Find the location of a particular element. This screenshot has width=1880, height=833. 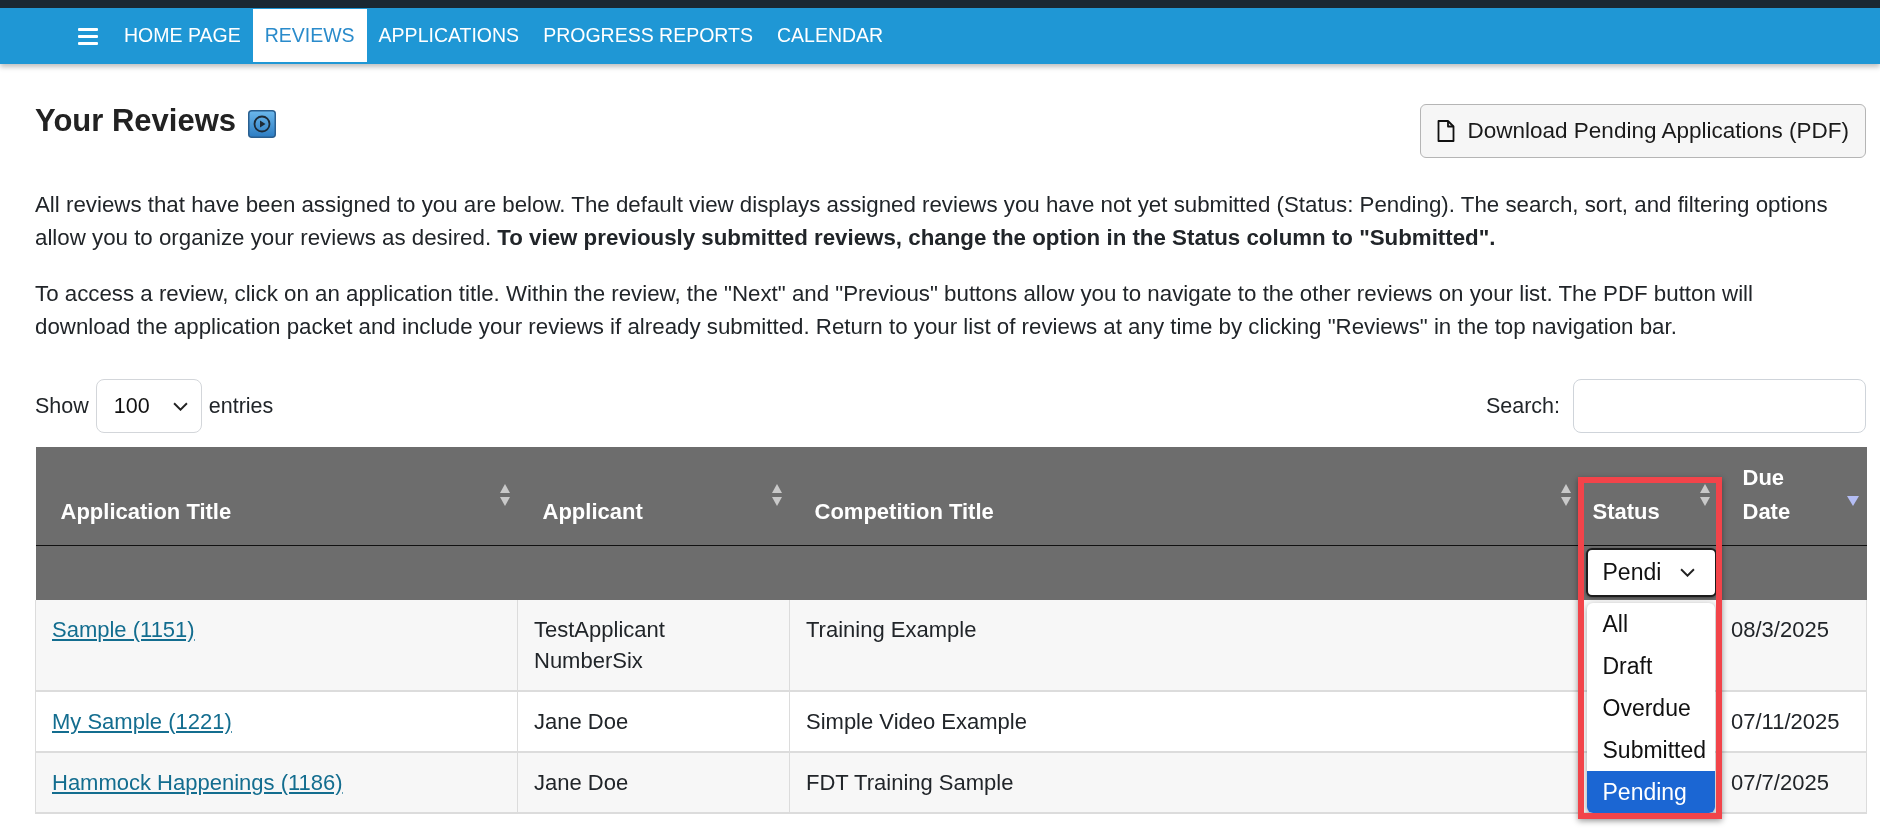

table-cell: TestApplicant NumberSix is located at coordinates (653, 645).